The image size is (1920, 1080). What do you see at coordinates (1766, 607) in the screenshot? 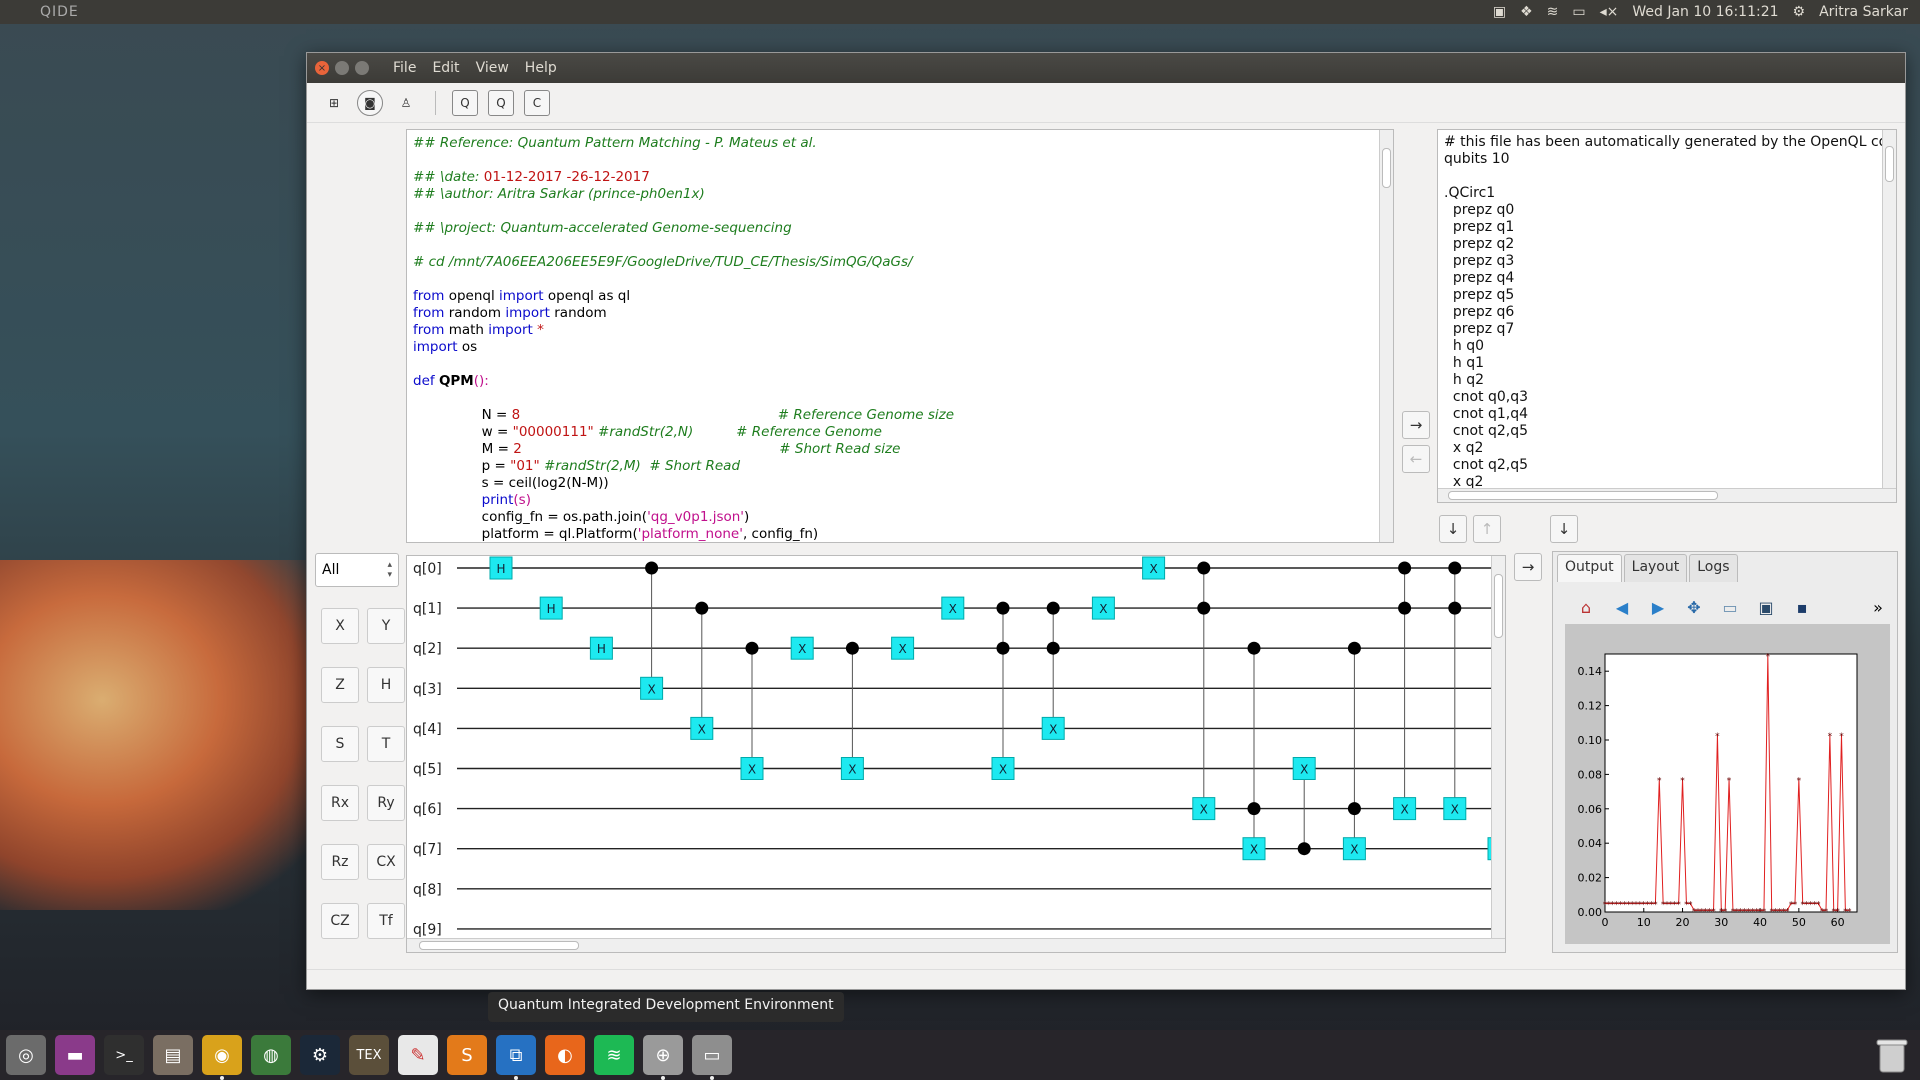
I see `configure-icon: ▣` at bounding box center [1766, 607].